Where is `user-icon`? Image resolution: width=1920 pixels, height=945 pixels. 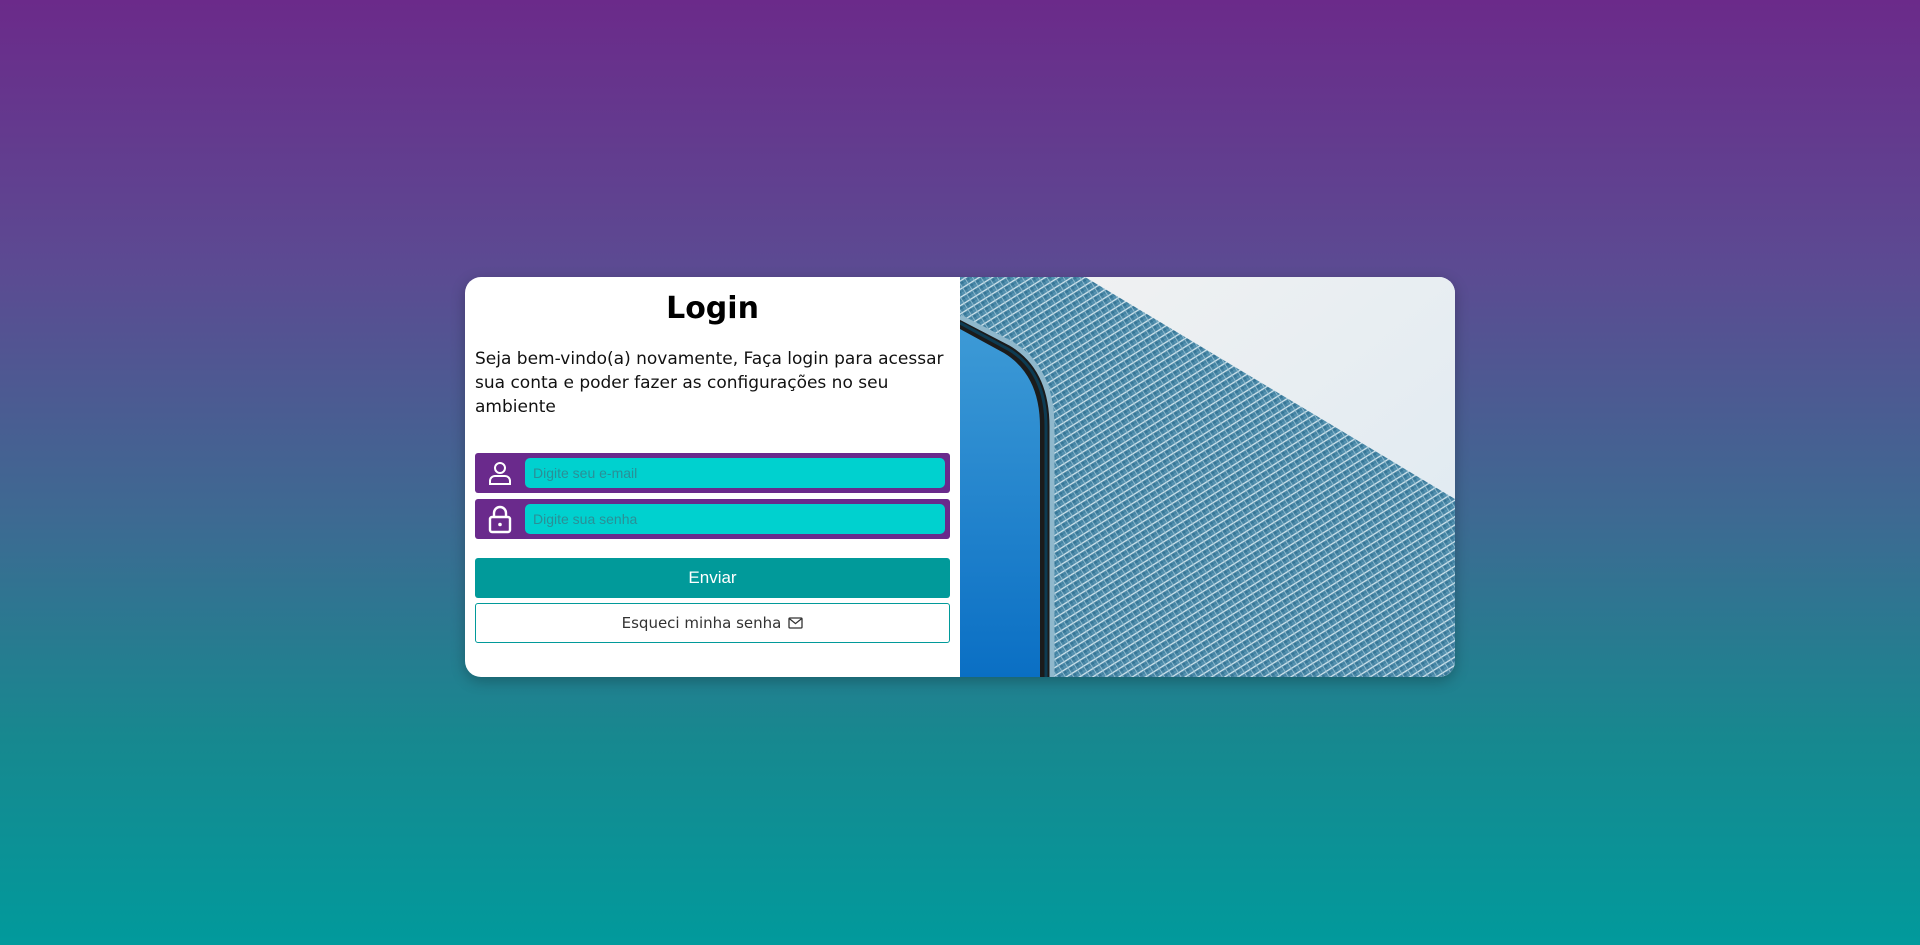 user-icon is located at coordinates (500, 473).